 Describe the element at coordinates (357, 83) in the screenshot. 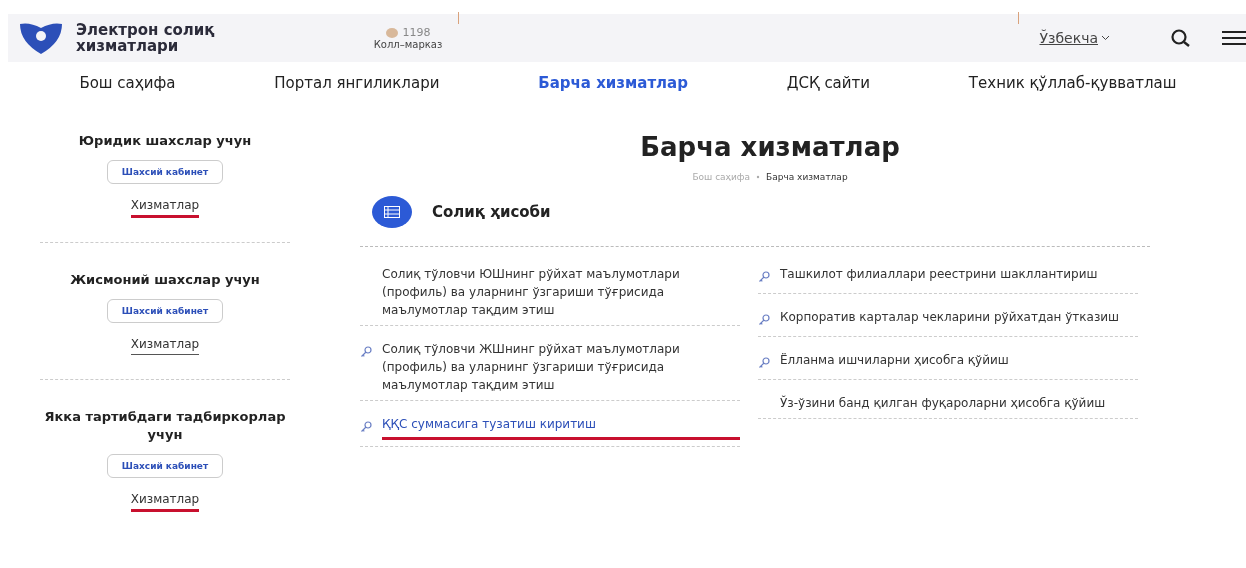

I see `nav-link: Портал янгиликлари` at that location.